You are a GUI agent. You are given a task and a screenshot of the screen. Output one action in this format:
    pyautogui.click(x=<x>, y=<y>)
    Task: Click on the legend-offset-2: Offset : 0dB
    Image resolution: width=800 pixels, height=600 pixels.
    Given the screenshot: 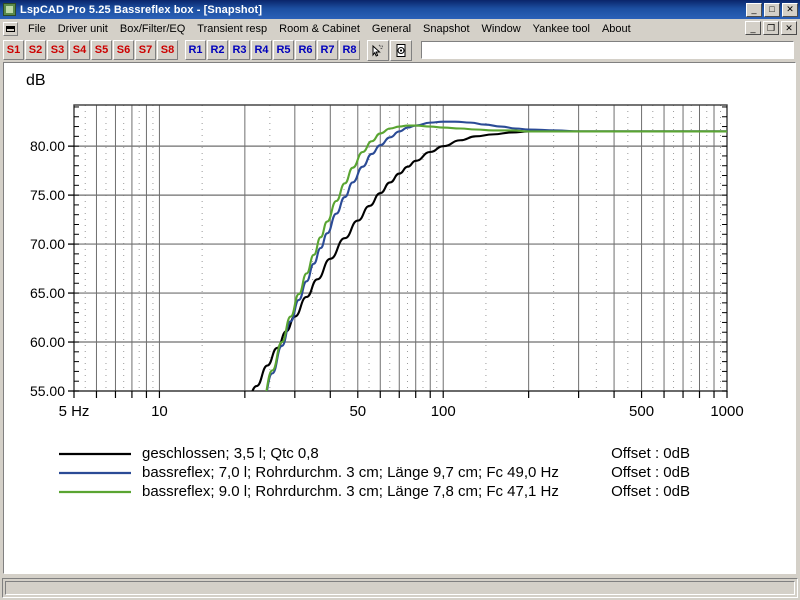 What is the action you would take?
    pyautogui.click(x=650, y=491)
    